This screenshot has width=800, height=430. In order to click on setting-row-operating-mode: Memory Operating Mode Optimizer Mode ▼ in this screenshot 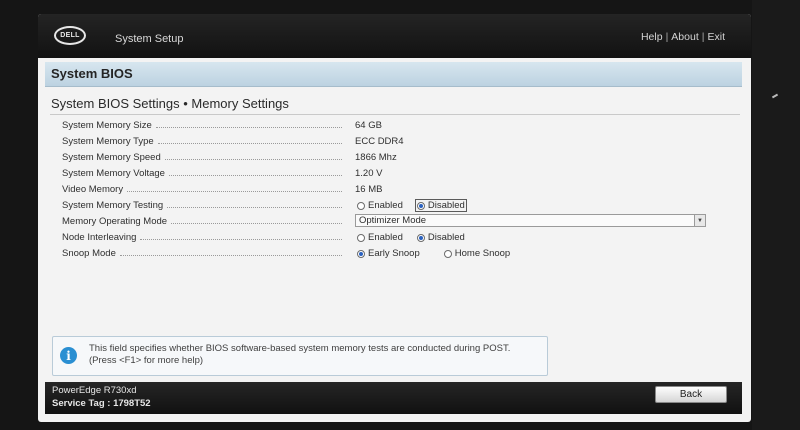, I will do `click(406, 222)`.